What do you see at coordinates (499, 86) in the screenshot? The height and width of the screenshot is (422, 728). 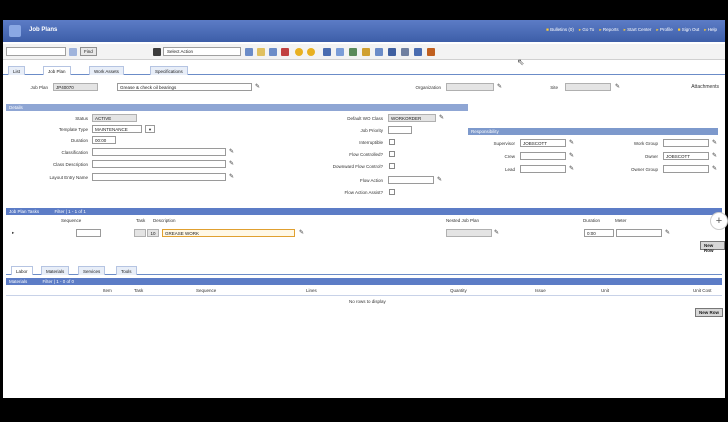 I see `organization-lookup-icon: ✎` at bounding box center [499, 86].